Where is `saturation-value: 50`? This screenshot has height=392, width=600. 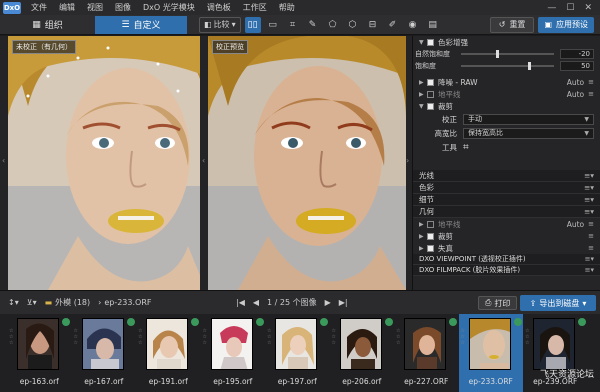
saturation-value: 50 is located at coordinates (577, 66).